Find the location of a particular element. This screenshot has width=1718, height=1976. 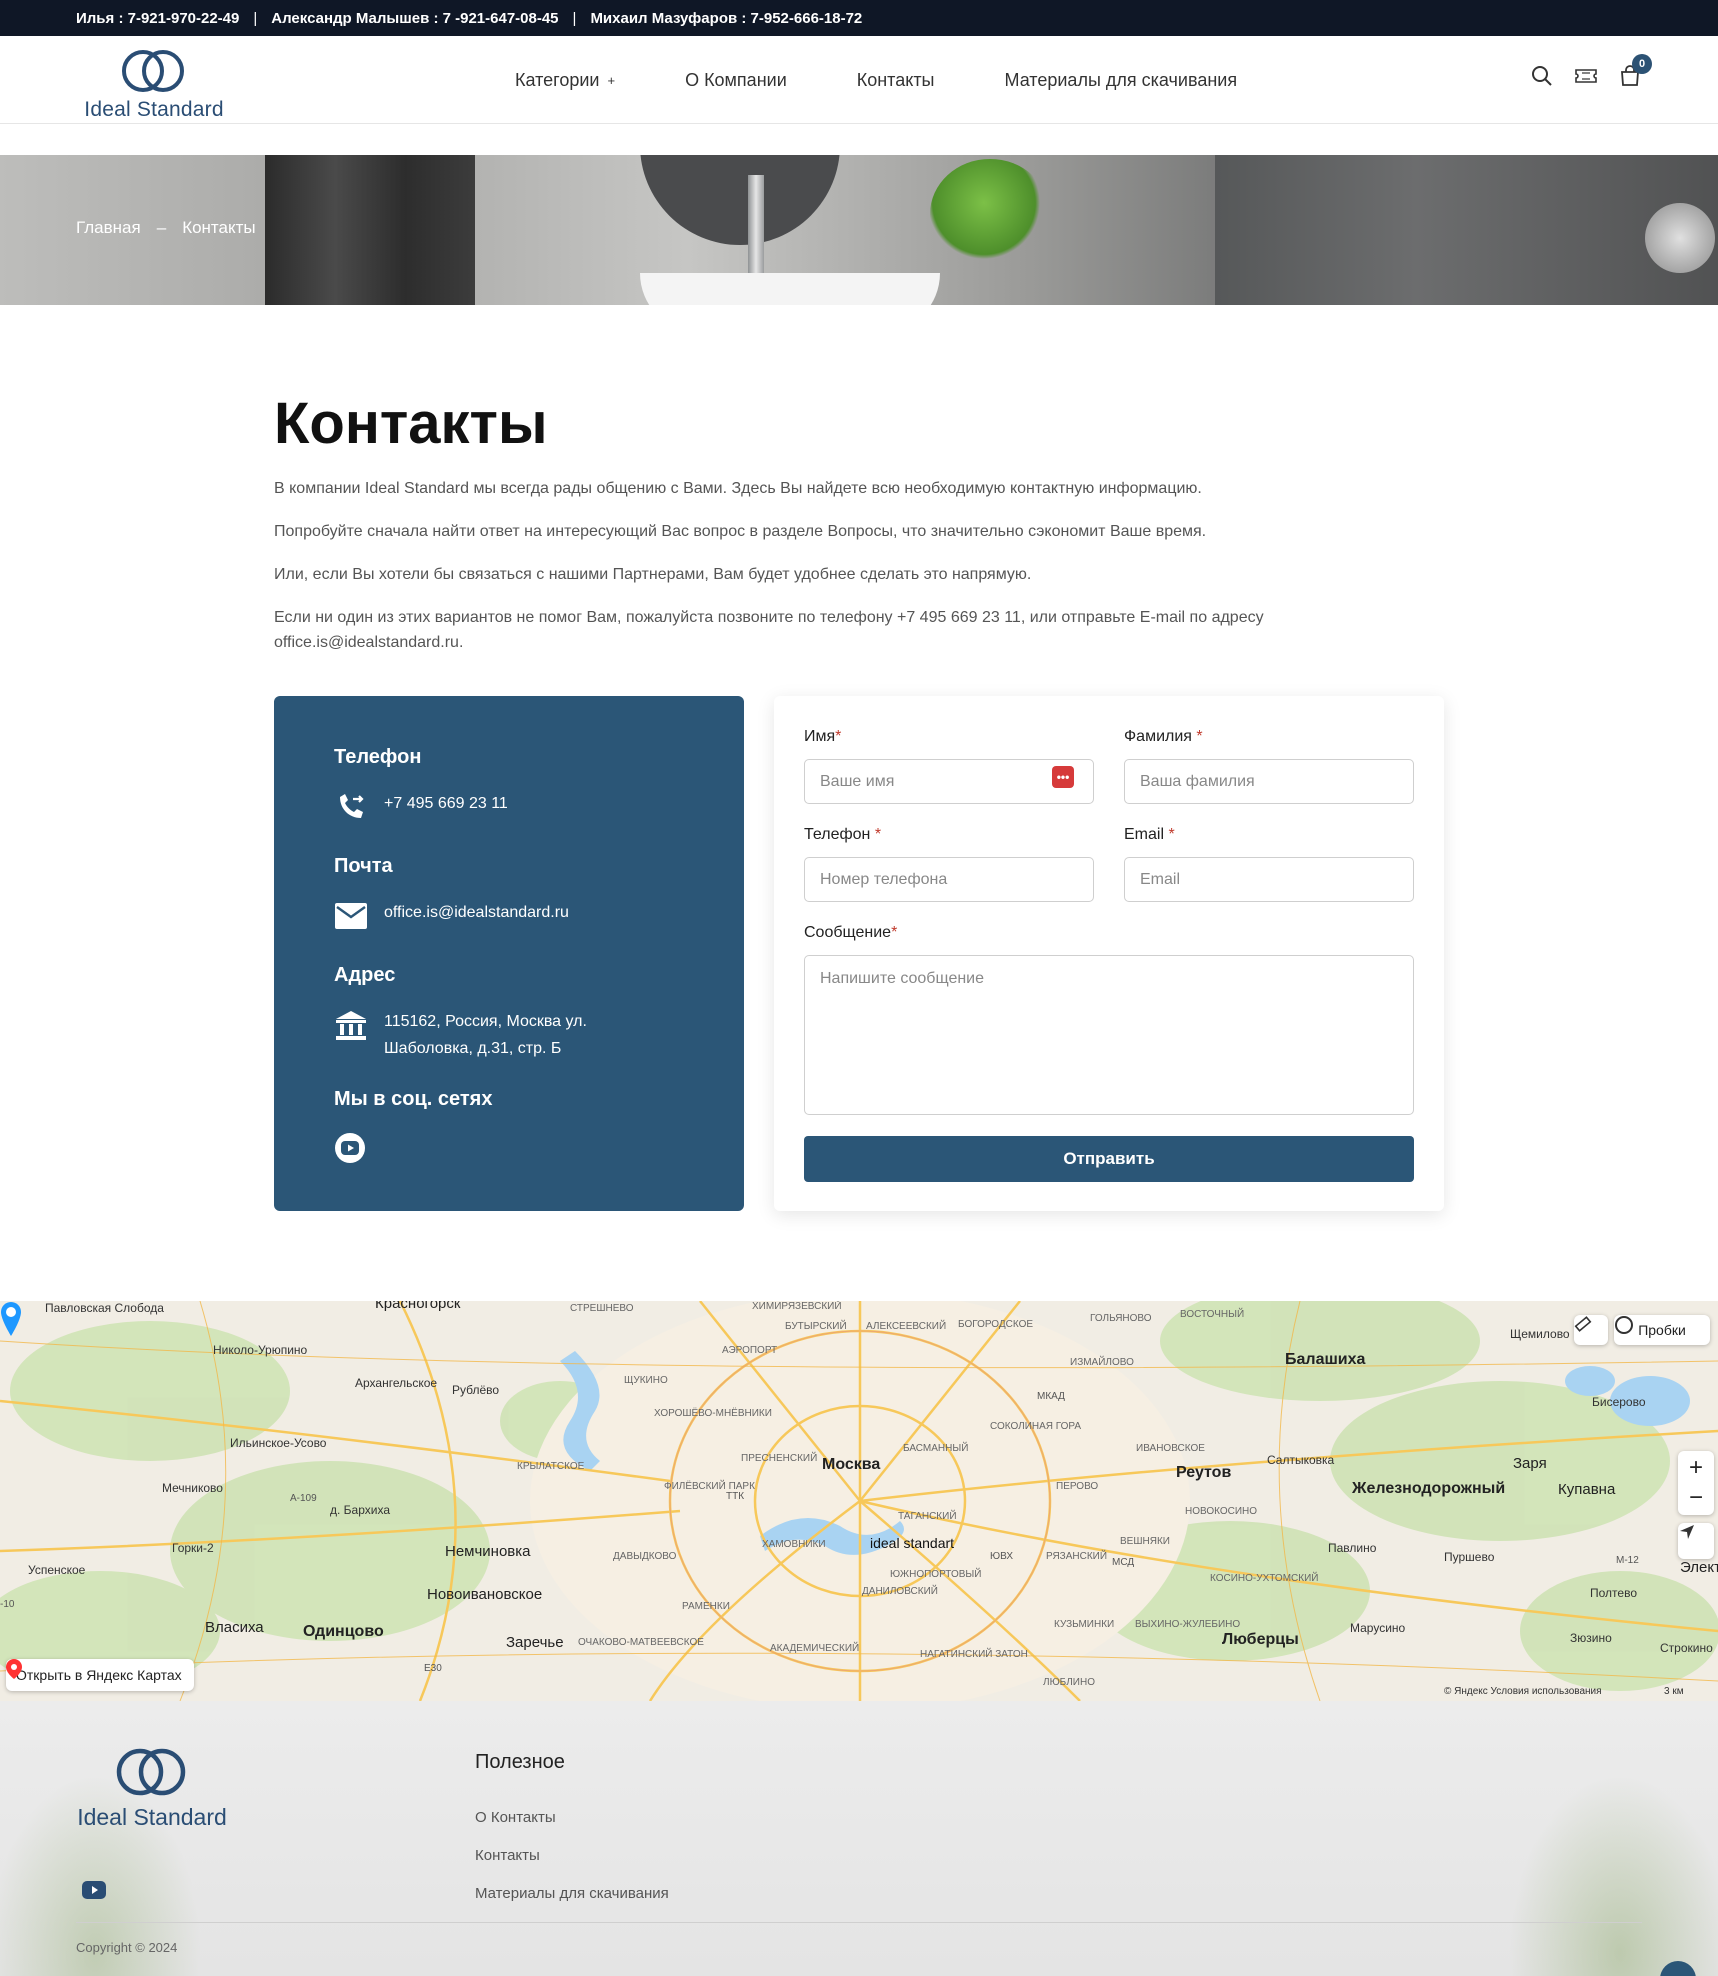

breadcrumb-current: Контакты is located at coordinates (219, 227).